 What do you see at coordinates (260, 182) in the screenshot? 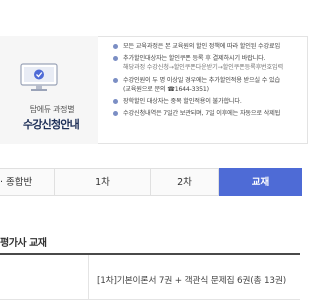
I see `tab-textbook: 교재` at bounding box center [260, 182].